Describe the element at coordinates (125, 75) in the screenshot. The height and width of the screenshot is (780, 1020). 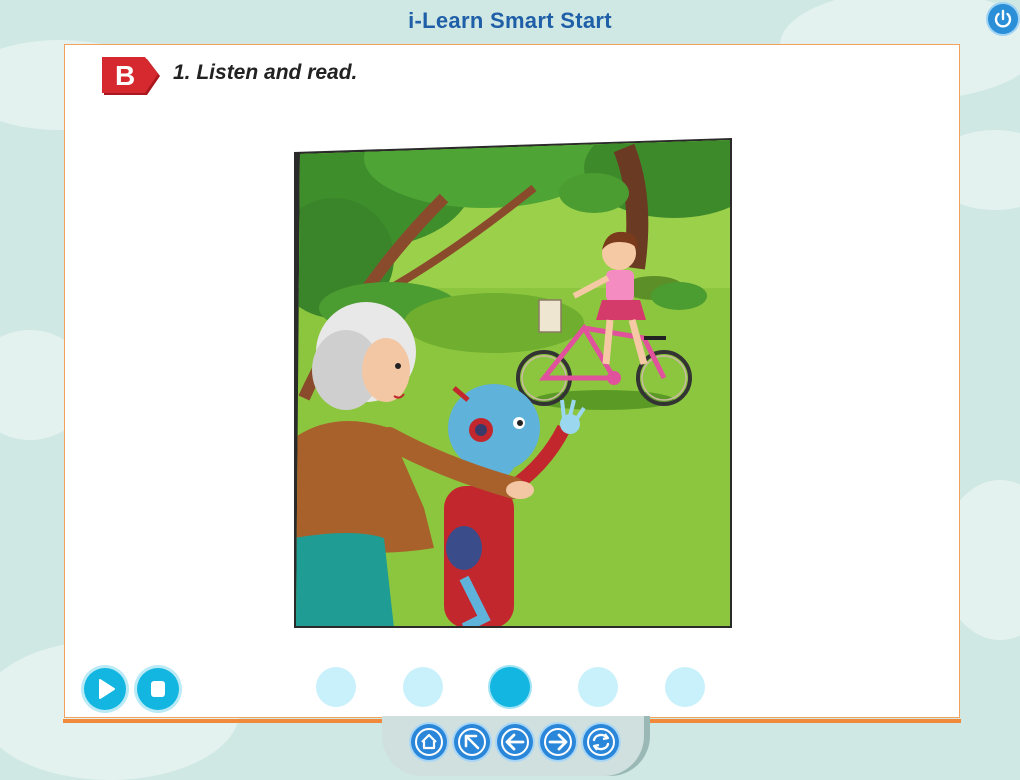
I see `section-letter: B` at that location.